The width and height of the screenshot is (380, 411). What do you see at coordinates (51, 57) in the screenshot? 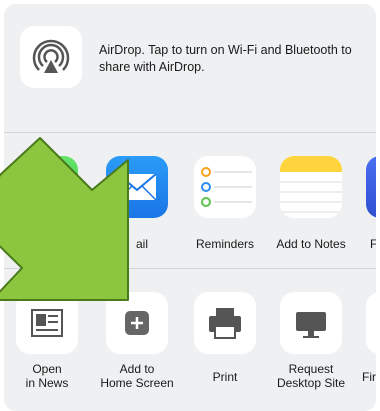
I see `airdrop-icon` at bounding box center [51, 57].